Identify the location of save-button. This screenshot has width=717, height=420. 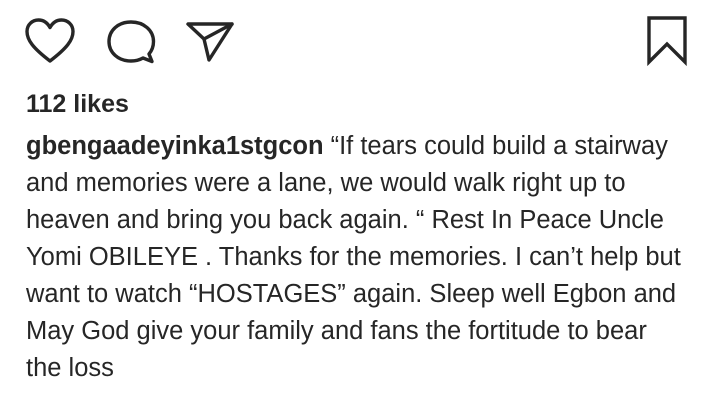
(667, 41).